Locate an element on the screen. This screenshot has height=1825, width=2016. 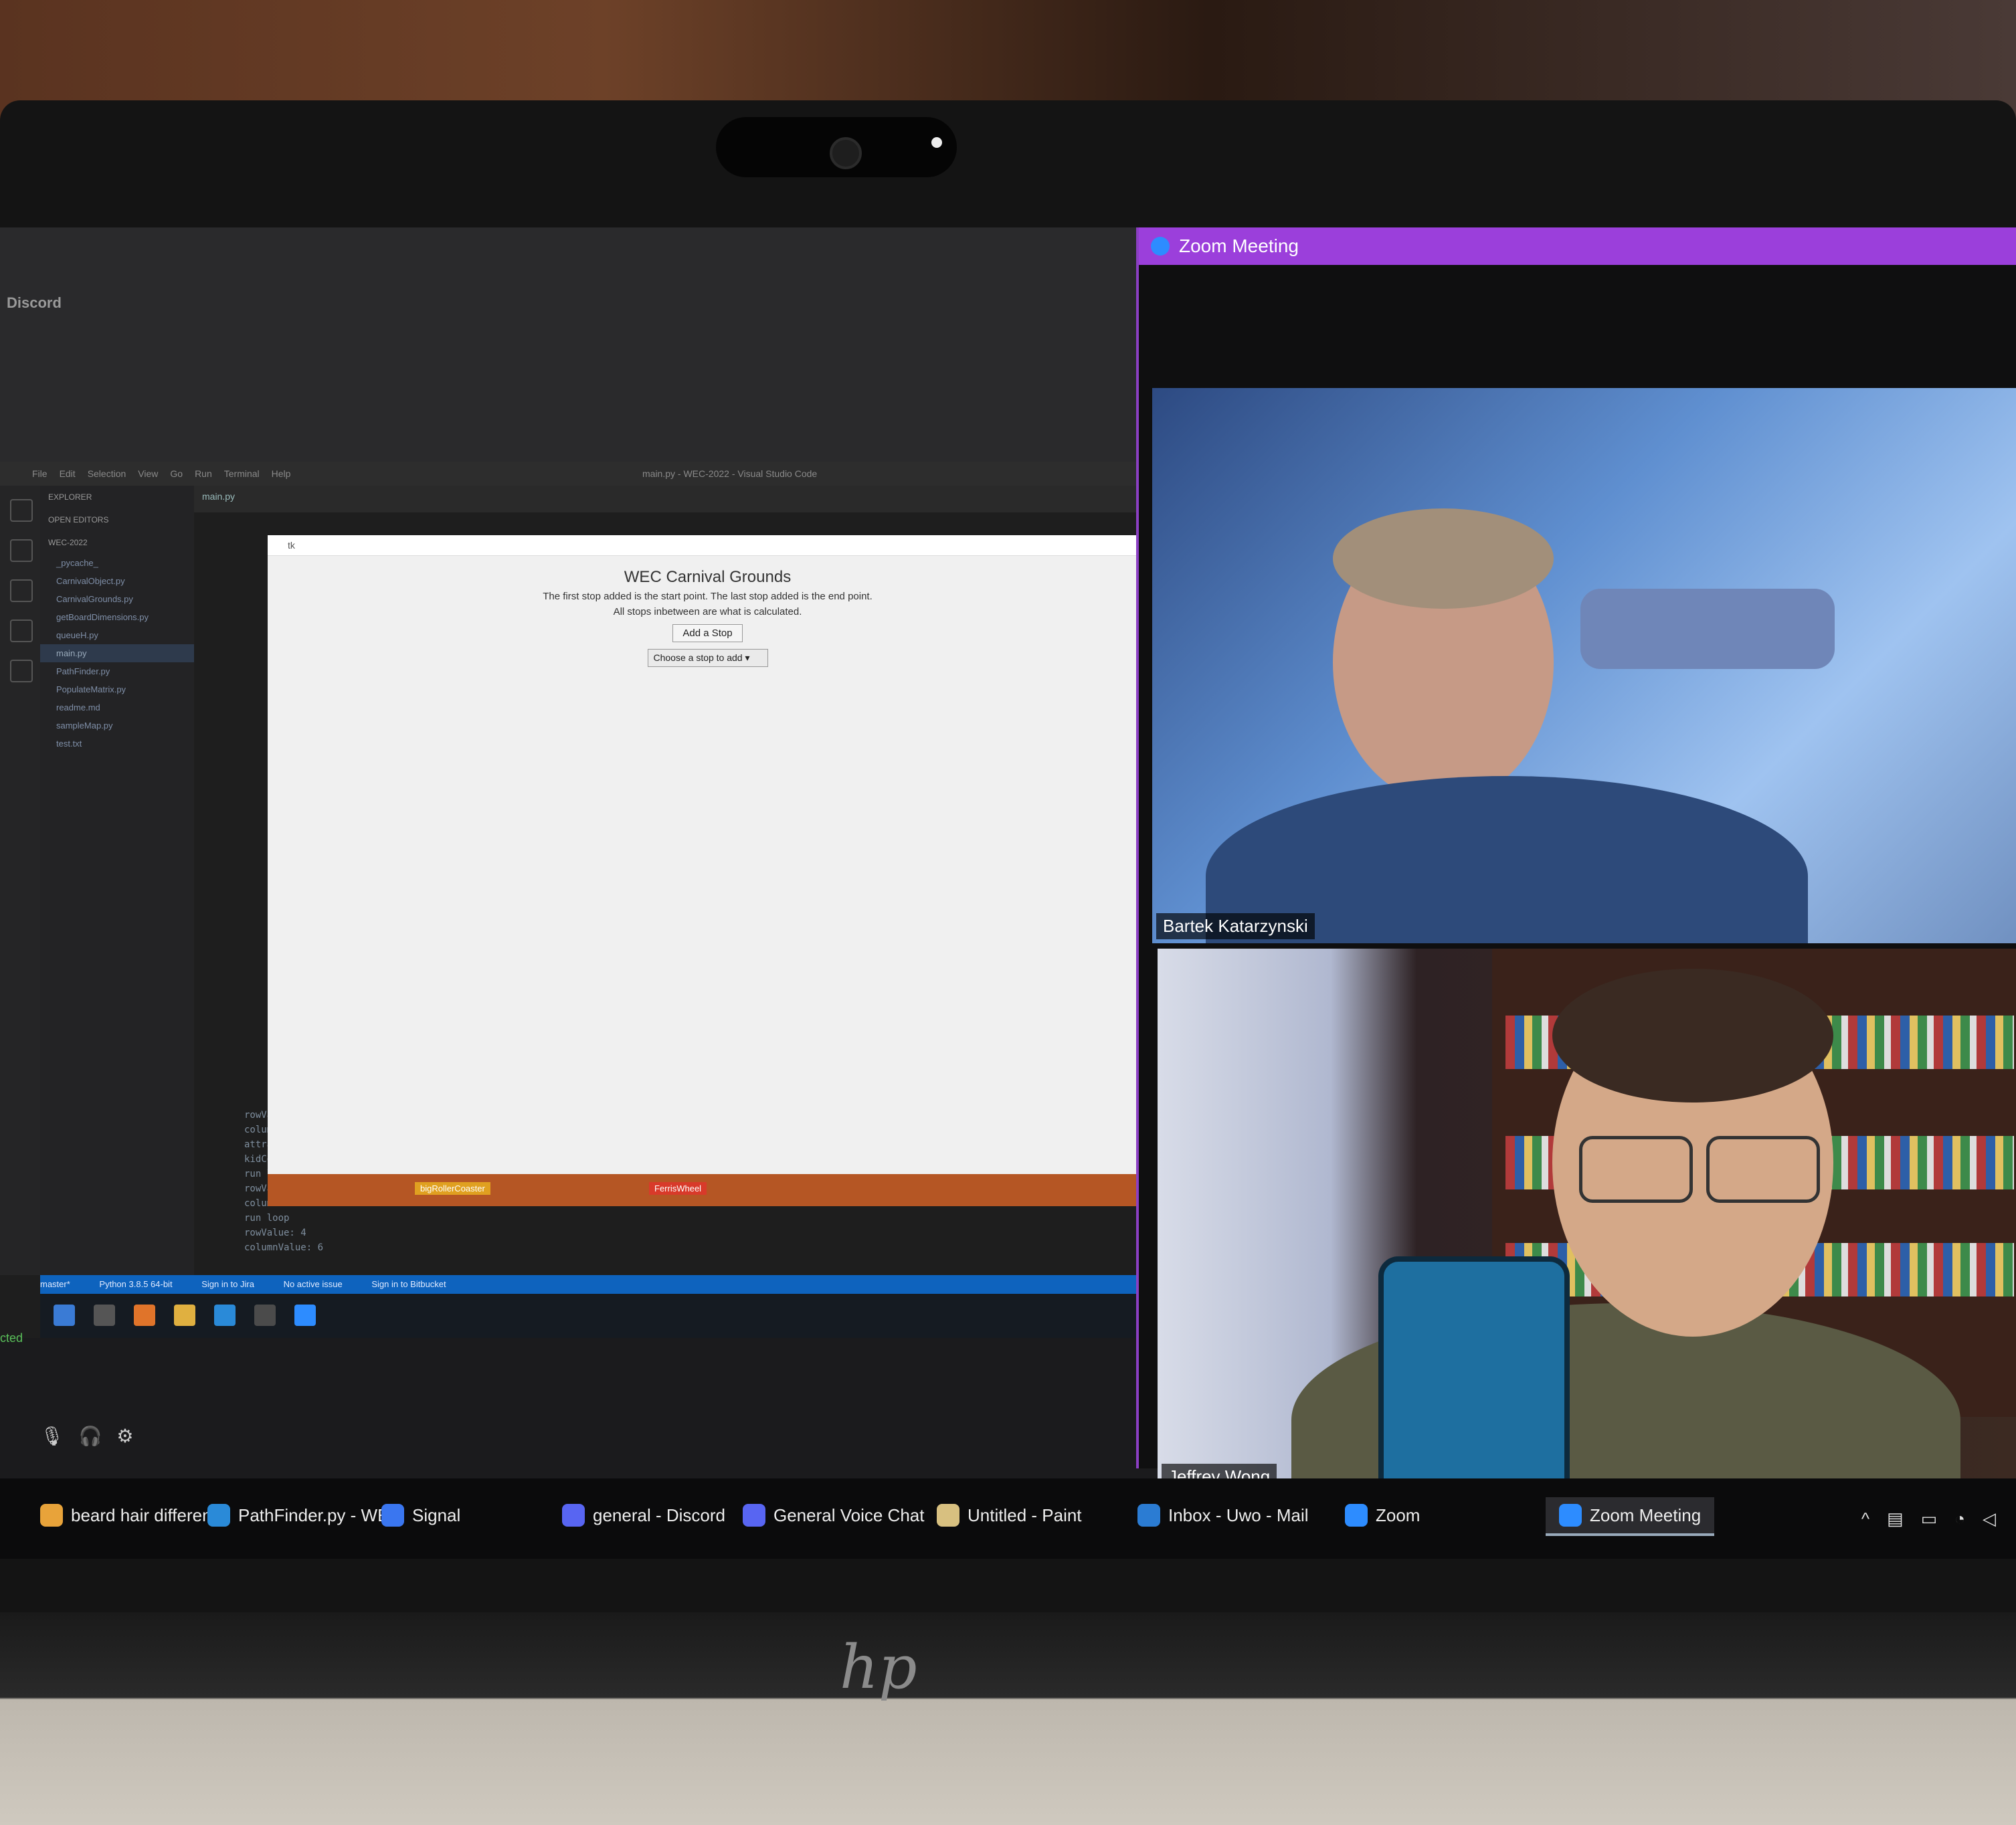
taskbar-paint: Untitled - Paint is located at coordinates (1009, 1515).